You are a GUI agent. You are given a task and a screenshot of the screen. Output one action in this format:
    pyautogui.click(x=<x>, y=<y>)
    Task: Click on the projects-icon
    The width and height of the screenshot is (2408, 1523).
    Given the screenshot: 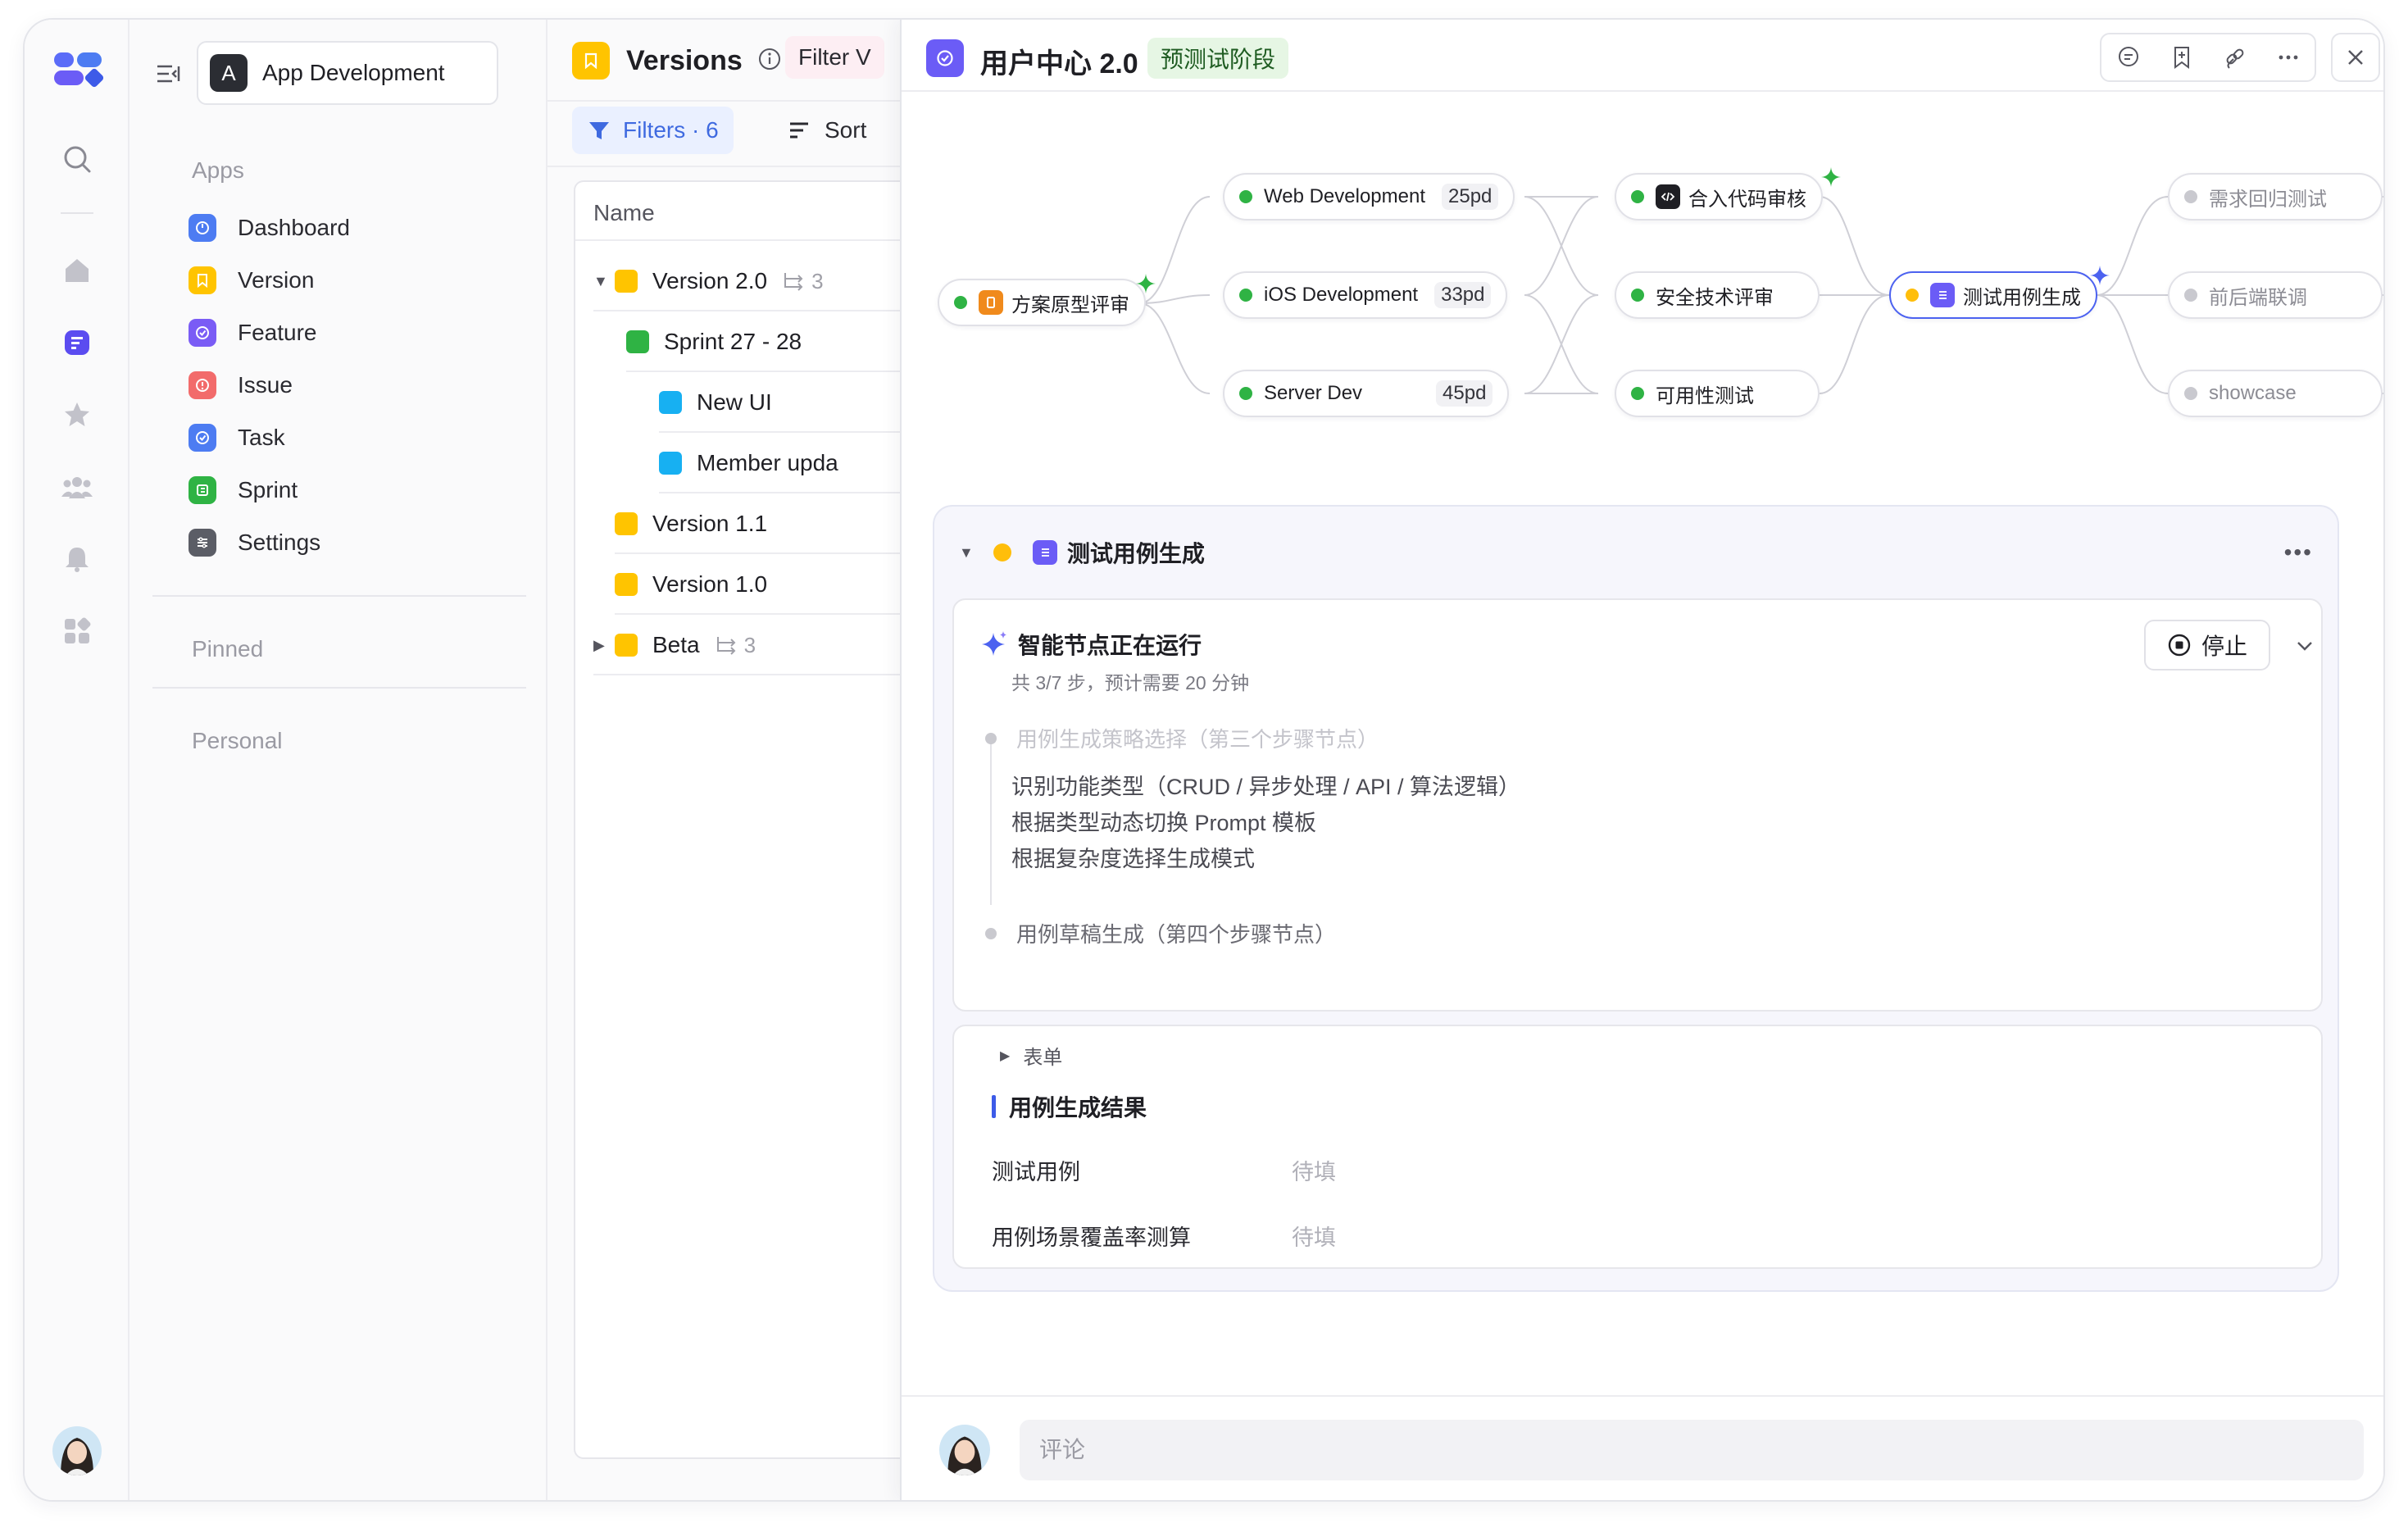 What is the action you would take?
    pyautogui.click(x=77, y=343)
    